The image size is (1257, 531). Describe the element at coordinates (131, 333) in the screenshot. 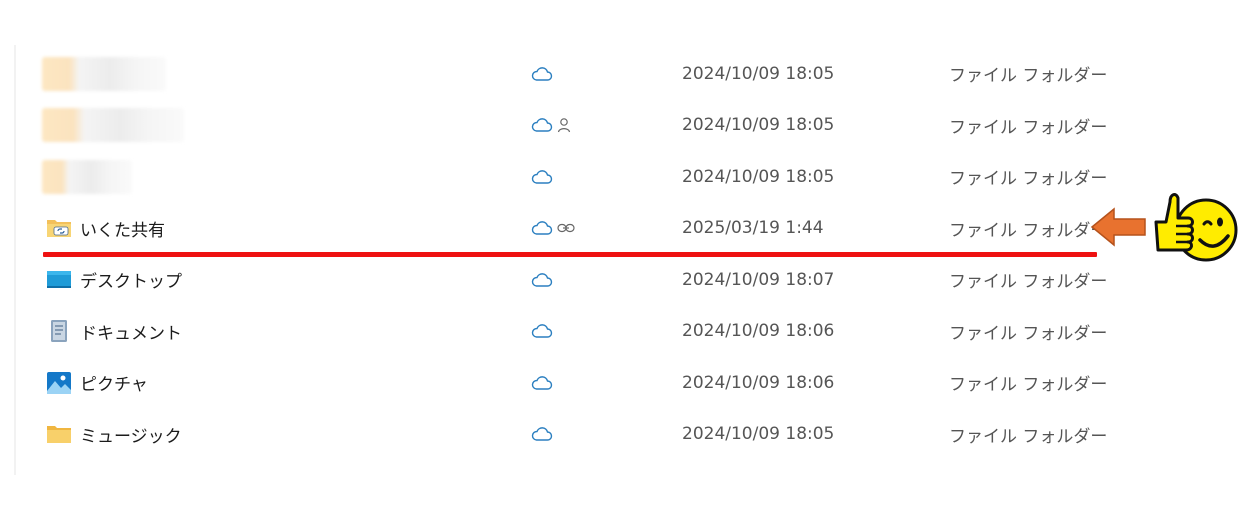

I see `file-name: ドキュメント` at that location.